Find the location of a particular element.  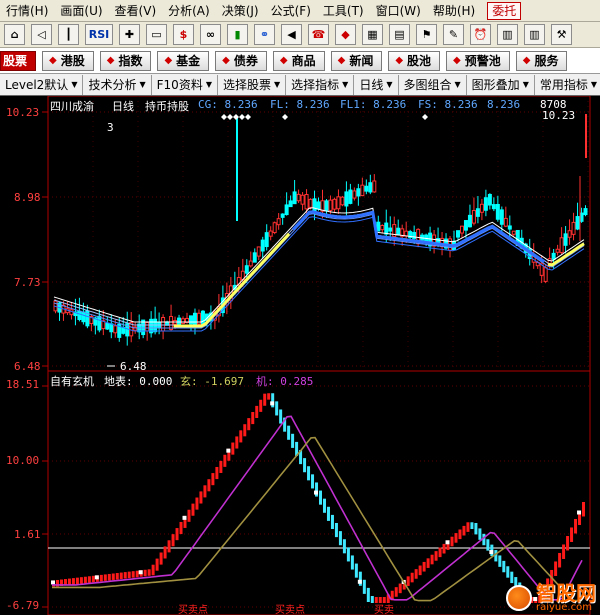

alarm-icon: ⏰ is located at coordinates (480, 34).